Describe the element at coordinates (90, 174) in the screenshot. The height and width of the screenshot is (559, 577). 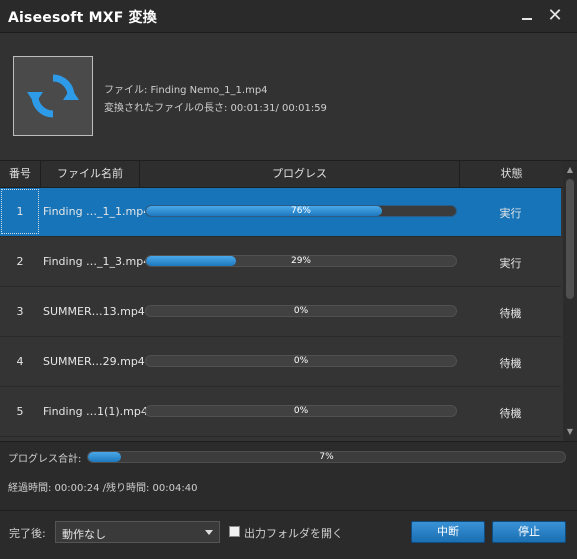
I see `header-filename: ファイル名前` at that location.